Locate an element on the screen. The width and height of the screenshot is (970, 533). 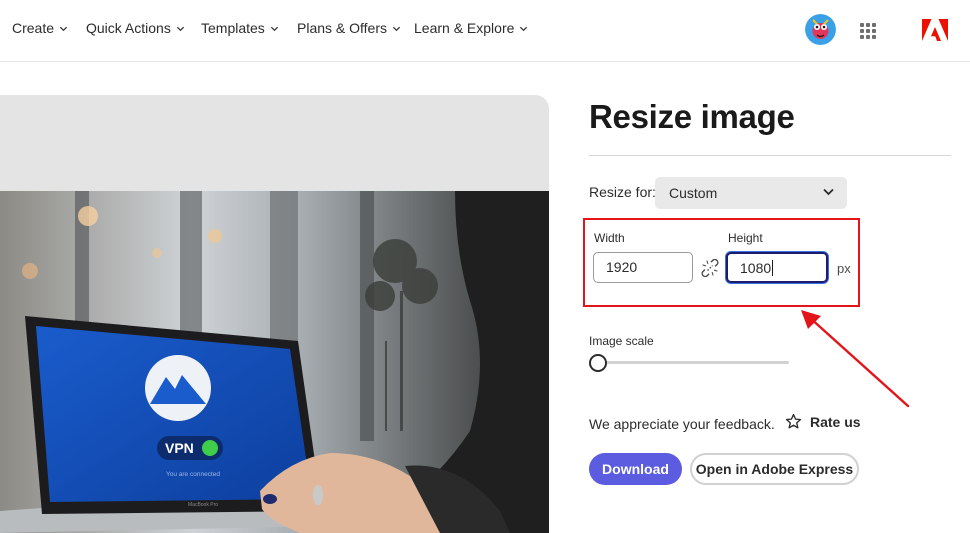
download-label: Download is located at coordinates (635, 469).